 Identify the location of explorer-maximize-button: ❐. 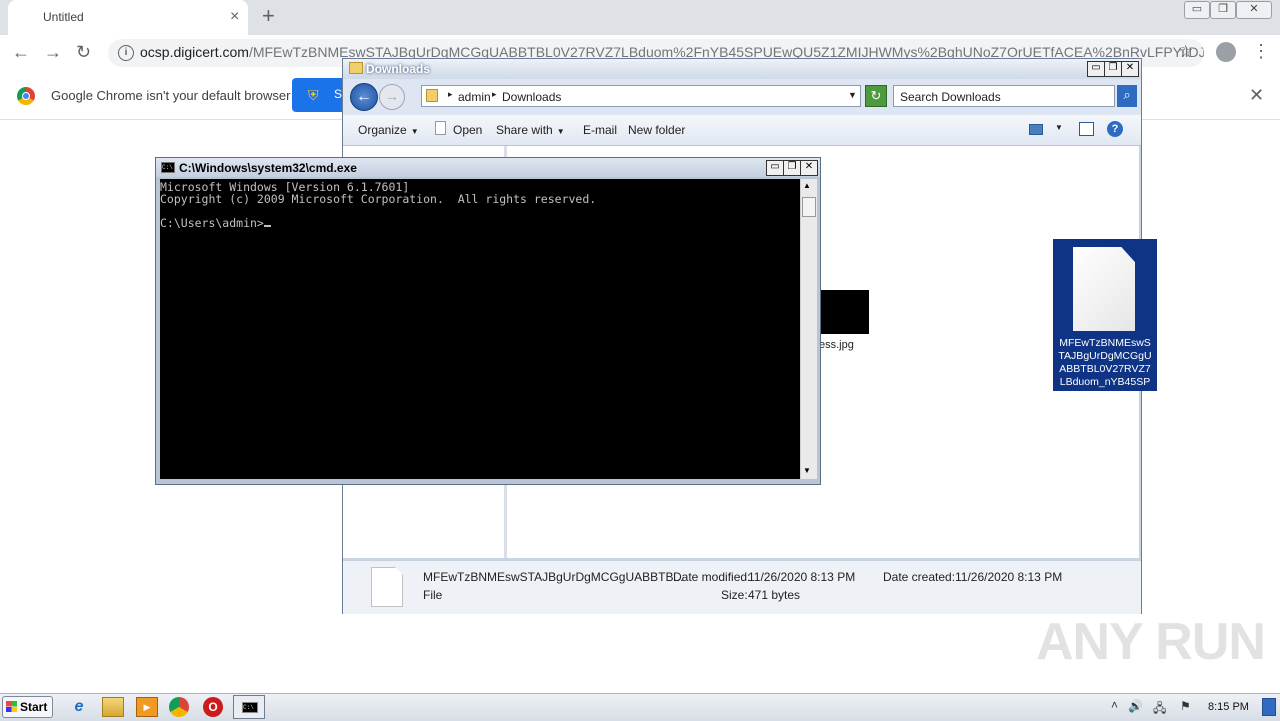
(1113, 69).